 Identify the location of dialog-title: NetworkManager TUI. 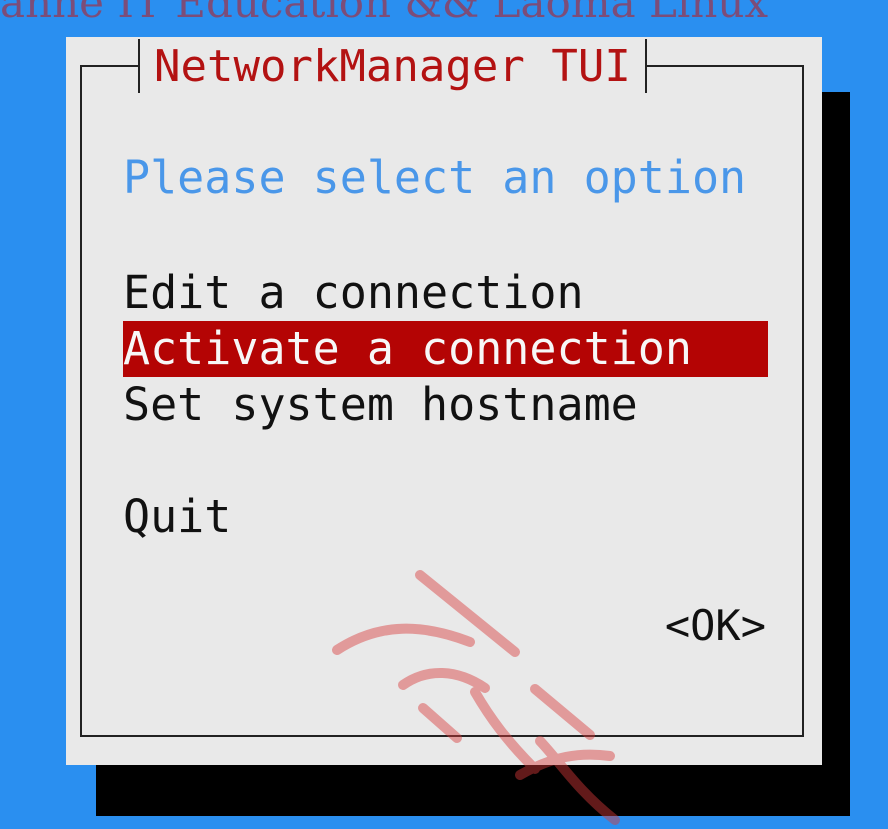
(392, 66).